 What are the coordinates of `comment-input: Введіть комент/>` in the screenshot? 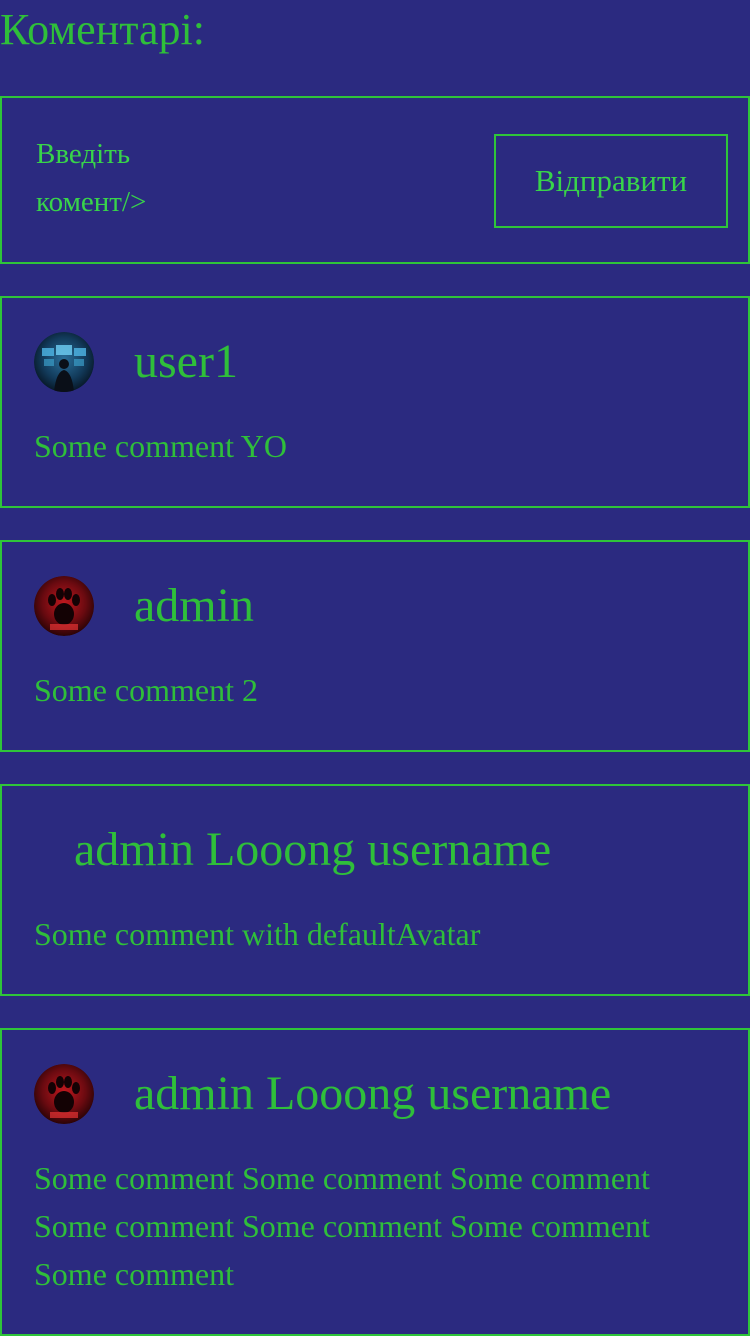 It's located at (121, 178).